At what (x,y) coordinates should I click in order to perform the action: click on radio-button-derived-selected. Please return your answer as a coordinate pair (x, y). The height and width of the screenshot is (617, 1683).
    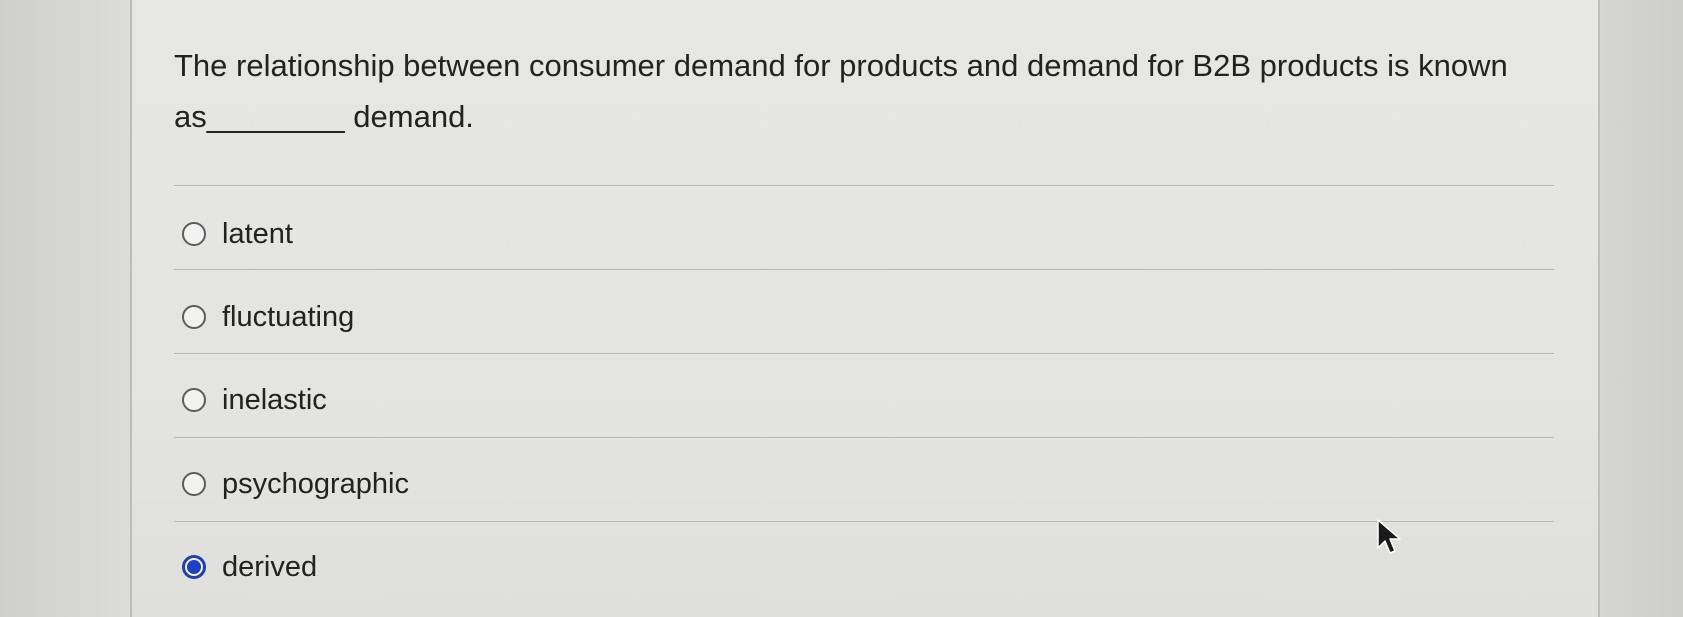
    Looking at the image, I should click on (194, 567).